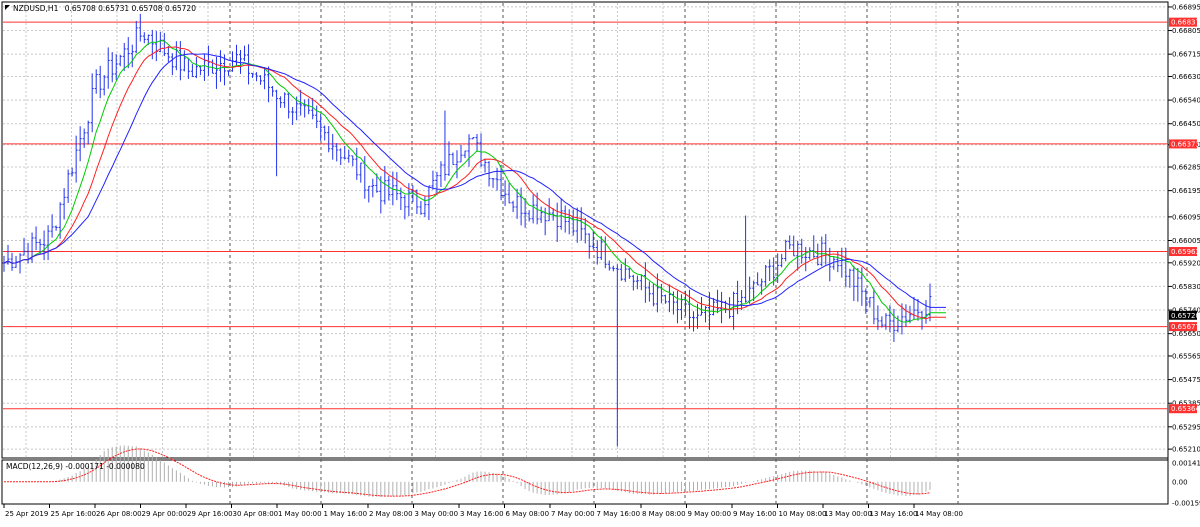 This screenshot has width=1200, height=527. I want to click on macd-tick-label: 0.00, so click(1180, 482).